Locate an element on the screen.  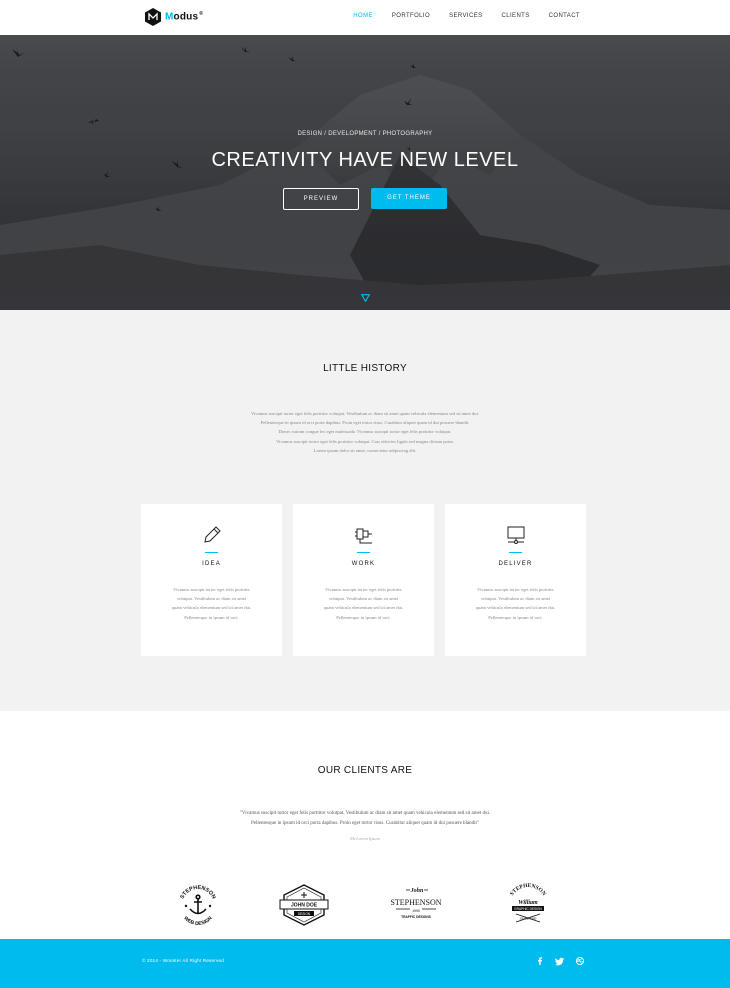
dribbble-icon is located at coordinates (580, 961).